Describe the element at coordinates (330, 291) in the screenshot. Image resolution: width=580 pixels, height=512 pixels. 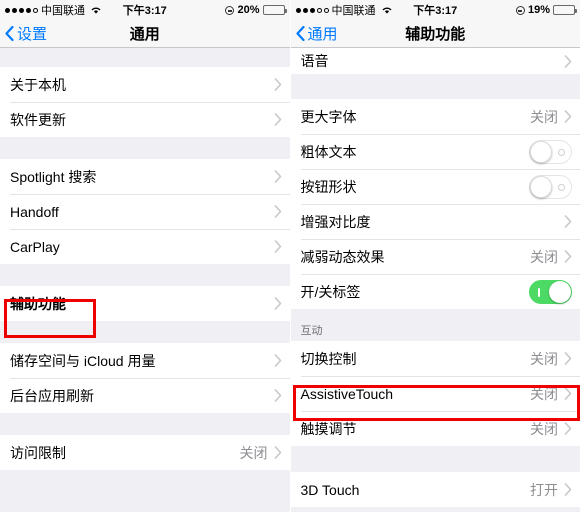
I see `row-label: 开/关标签` at that location.